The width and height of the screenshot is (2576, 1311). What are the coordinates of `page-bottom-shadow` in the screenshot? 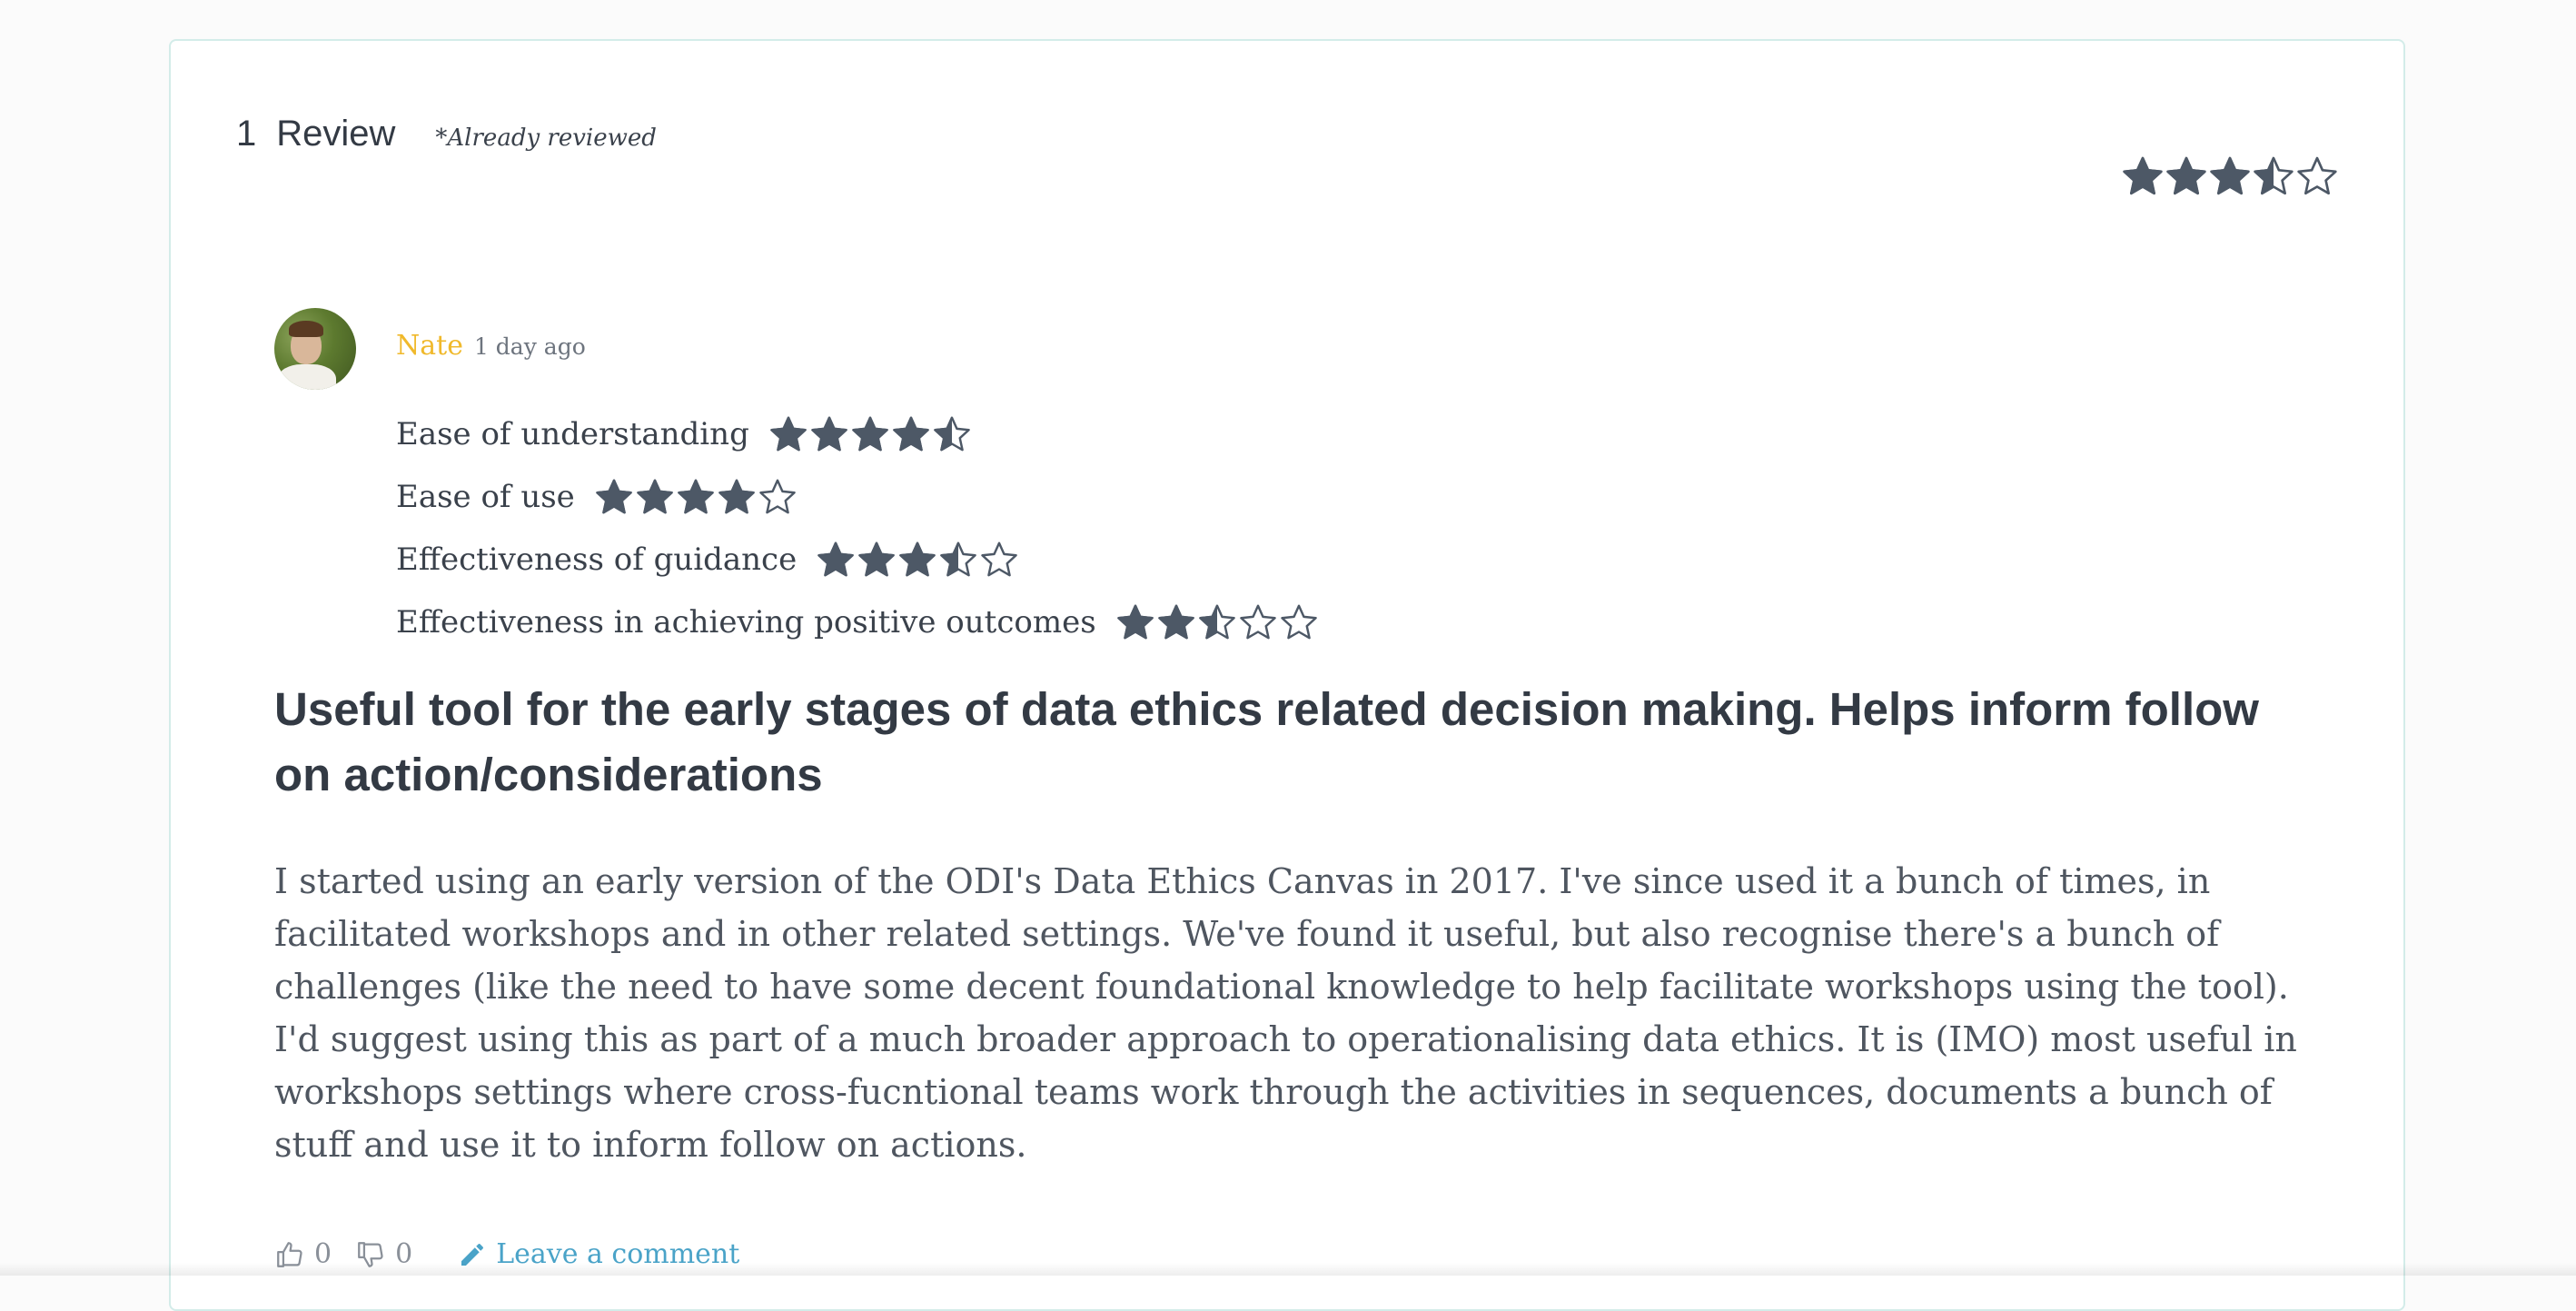 It's located at (1288, 1269).